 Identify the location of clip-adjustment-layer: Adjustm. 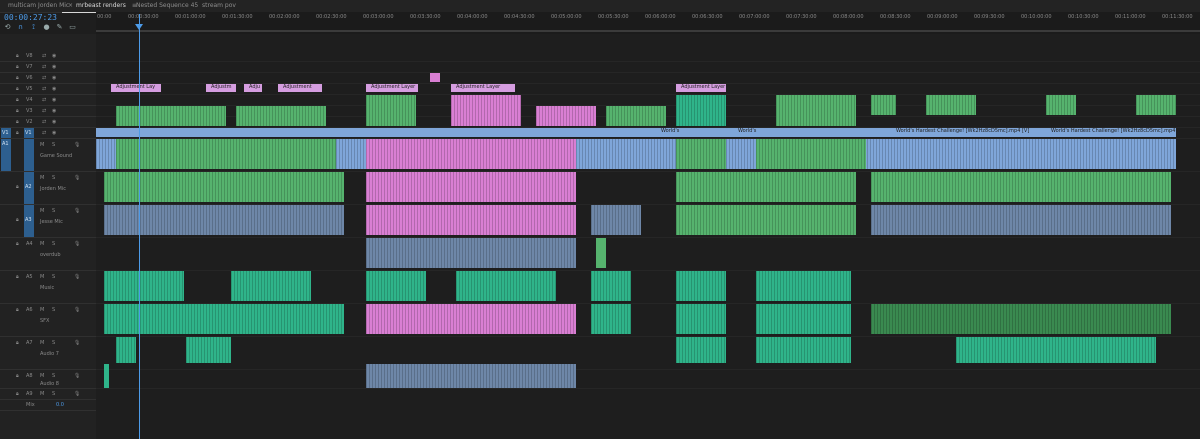
(221, 88).